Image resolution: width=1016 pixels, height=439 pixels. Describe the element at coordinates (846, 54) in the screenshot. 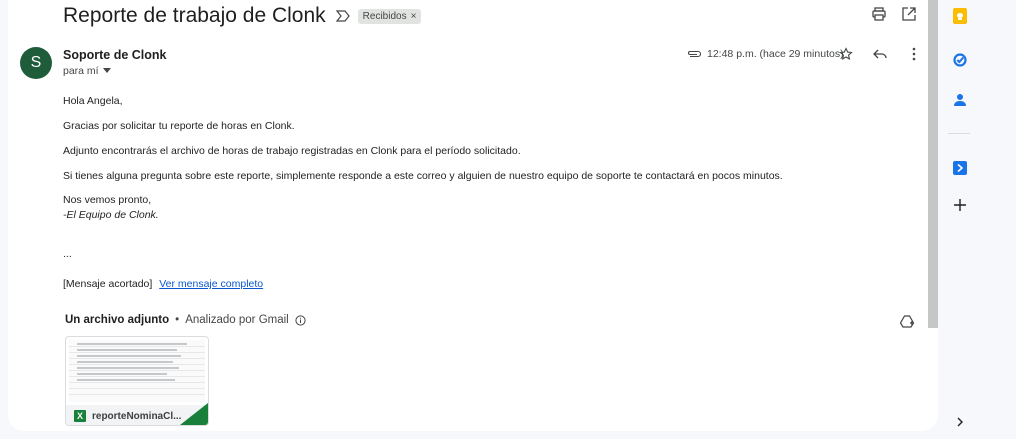

I see `star-icon` at that location.